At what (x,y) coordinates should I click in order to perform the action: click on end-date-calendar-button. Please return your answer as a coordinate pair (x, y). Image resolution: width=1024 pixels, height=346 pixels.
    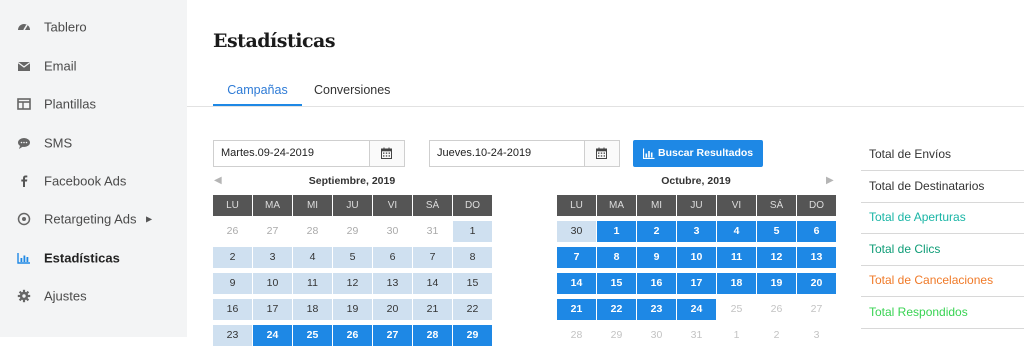
    Looking at the image, I should click on (601, 153).